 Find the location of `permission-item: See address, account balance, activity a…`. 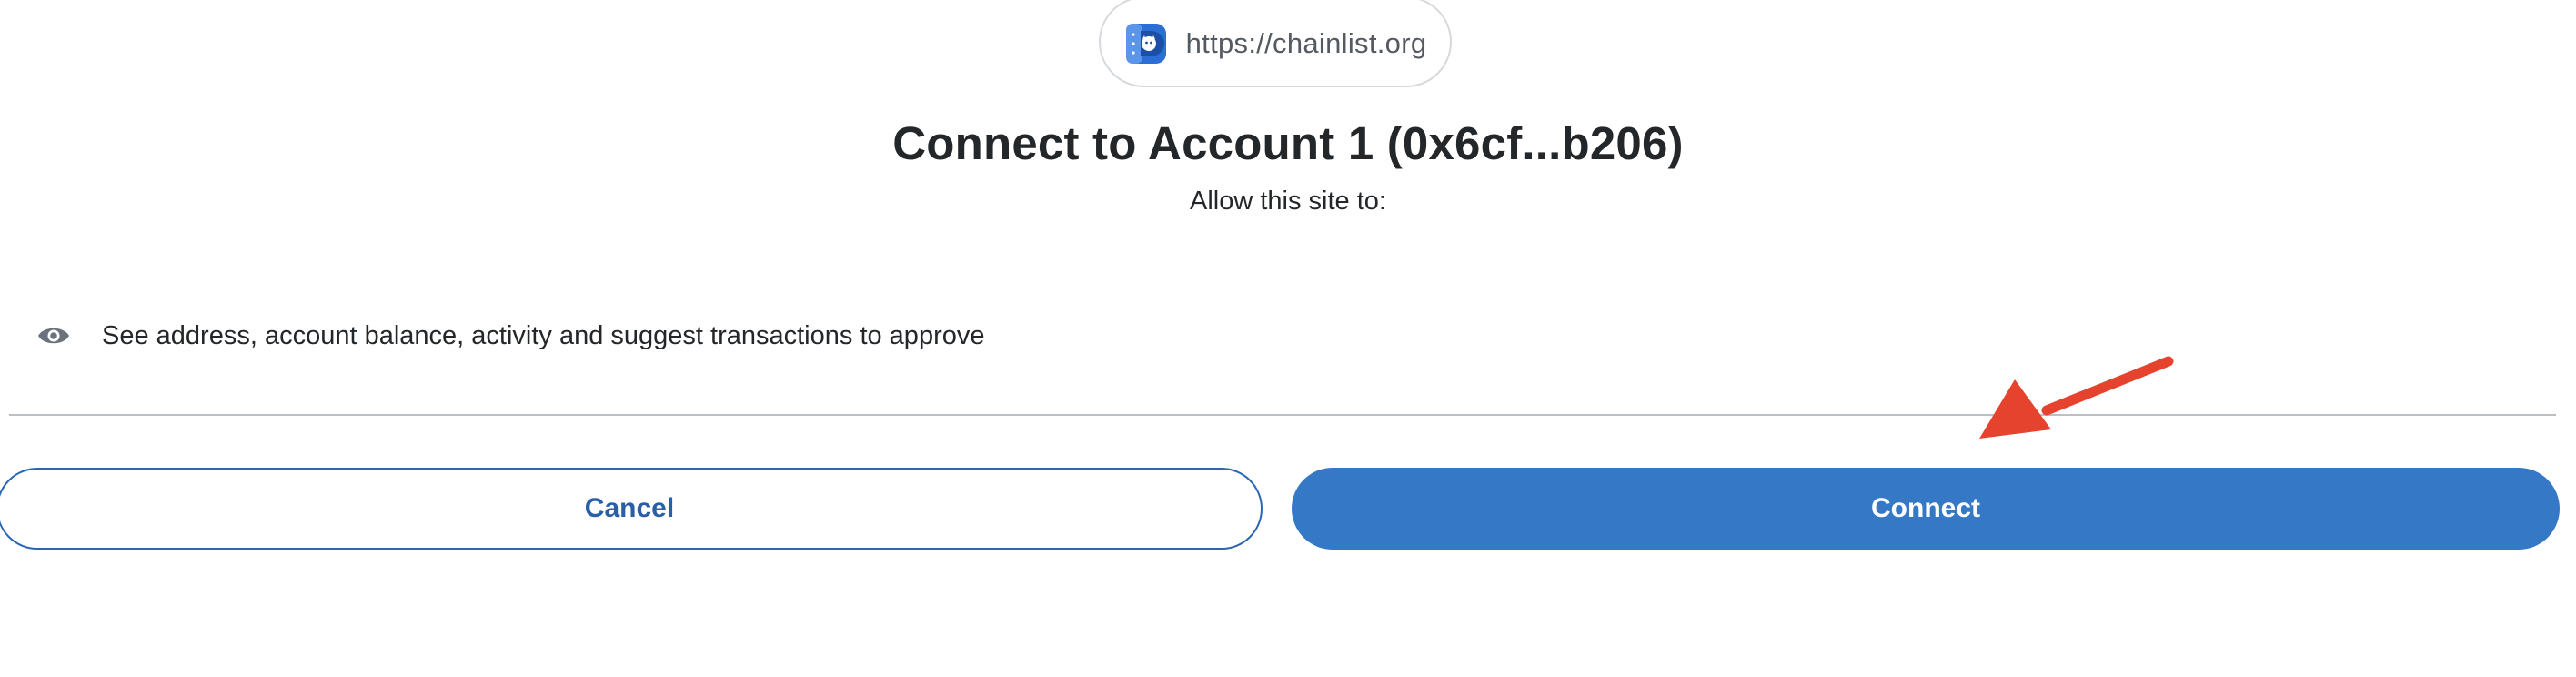

permission-item: See address, account balance, activity a… is located at coordinates (510, 335).